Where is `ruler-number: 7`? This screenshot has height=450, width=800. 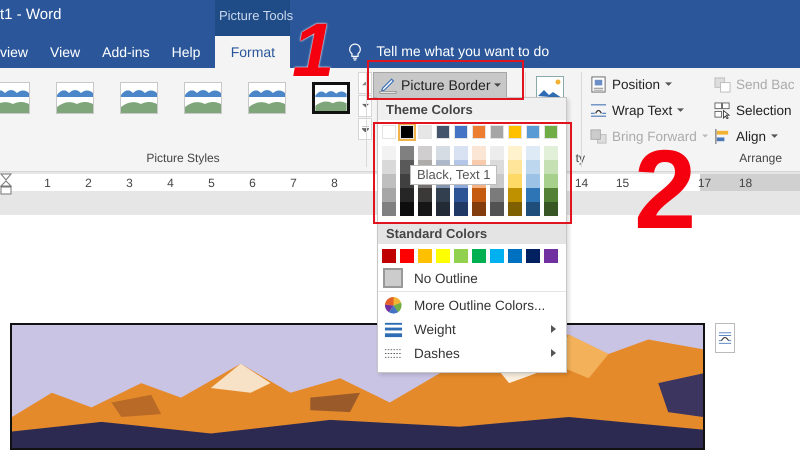
ruler-number: 7 is located at coordinates (293, 183).